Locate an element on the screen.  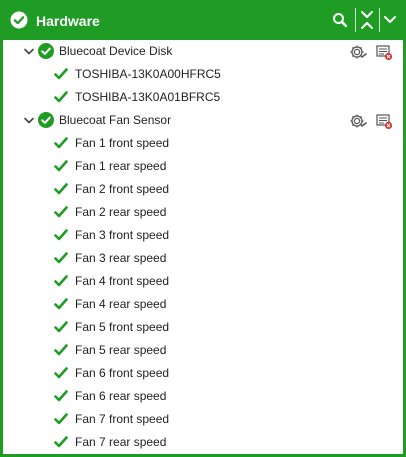
tree-item-label: Fan 3 front speed is located at coordinates (122, 235).